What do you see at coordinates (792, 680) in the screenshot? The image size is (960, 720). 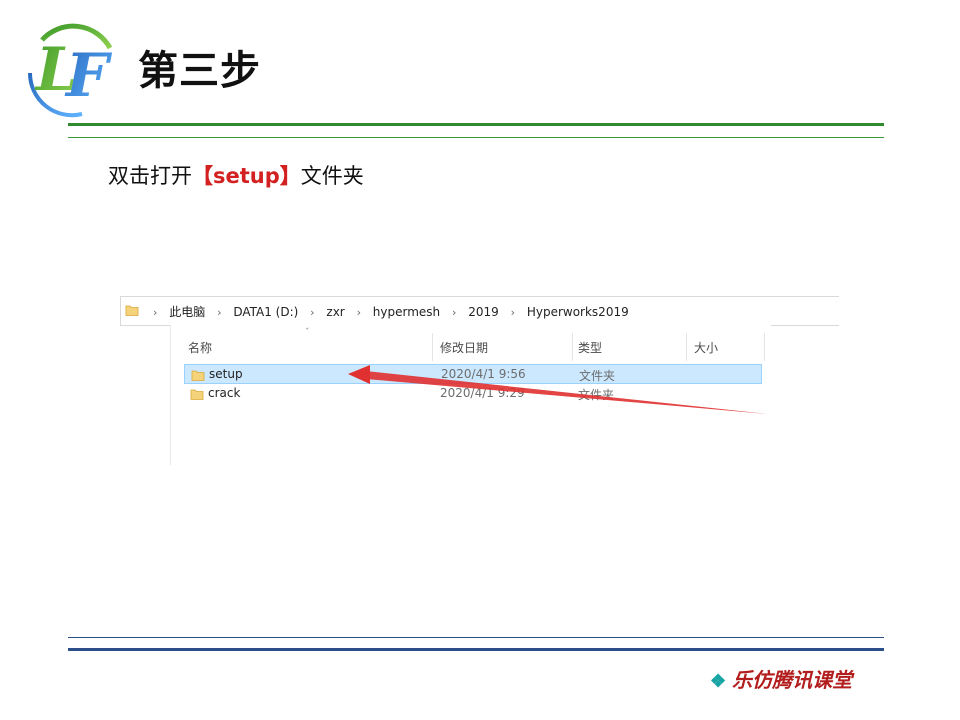 I see `brand-name: 乐仿腾讯课堂` at bounding box center [792, 680].